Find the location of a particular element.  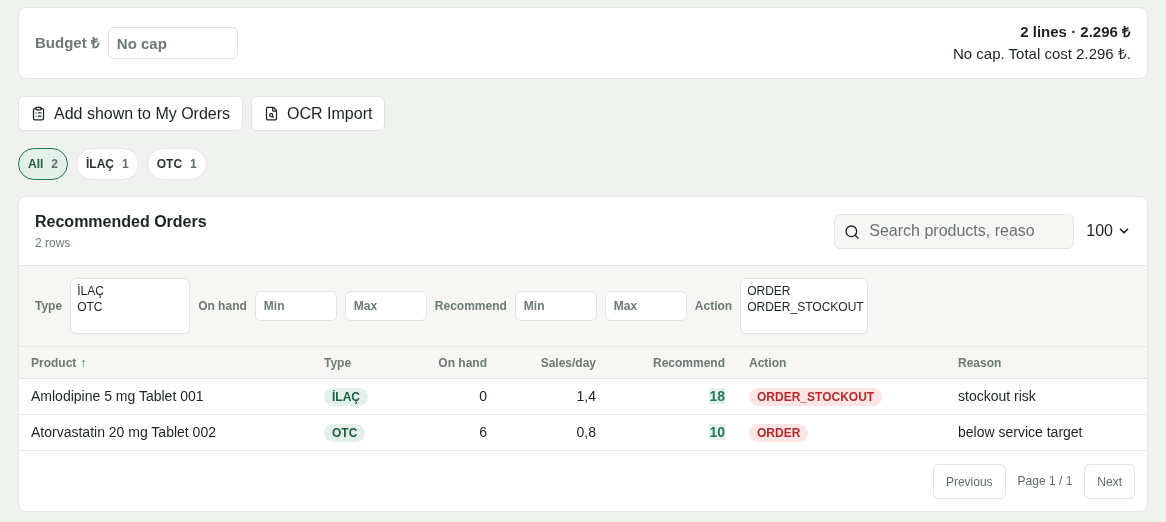

select-option: ORDER_STOCKOUT is located at coordinates (804, 307).